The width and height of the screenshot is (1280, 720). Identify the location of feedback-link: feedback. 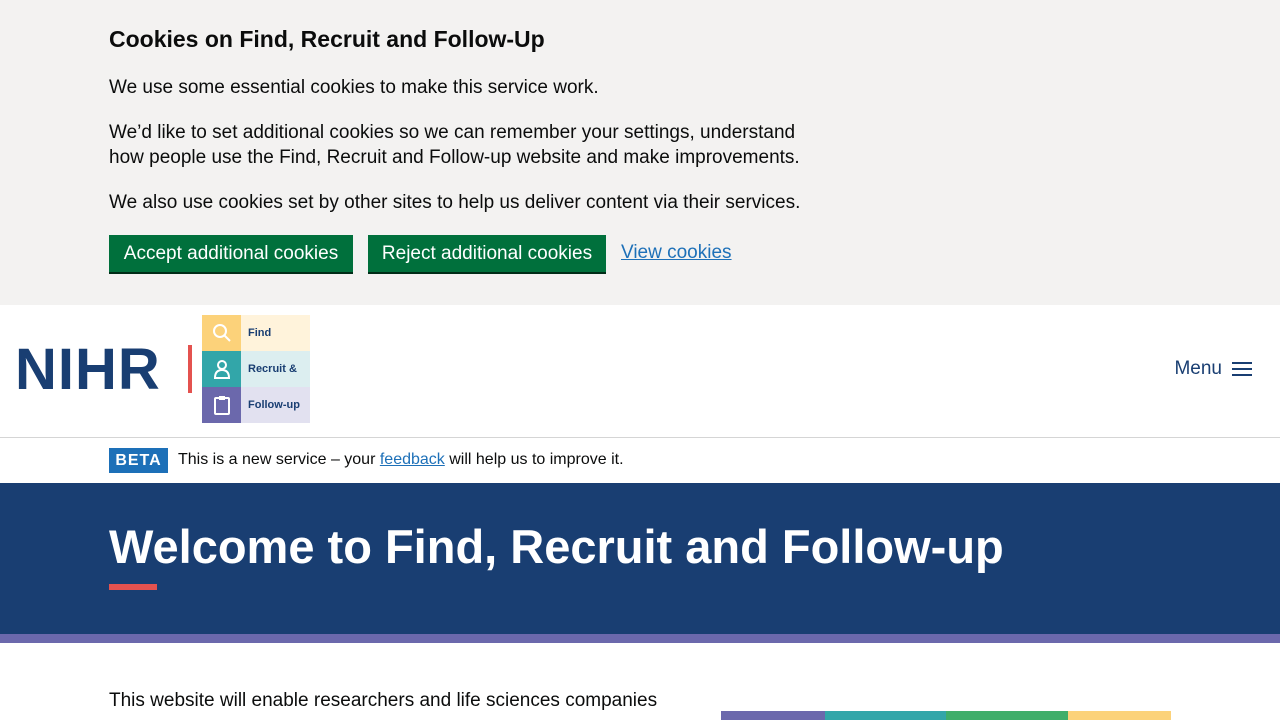
(412, 459).